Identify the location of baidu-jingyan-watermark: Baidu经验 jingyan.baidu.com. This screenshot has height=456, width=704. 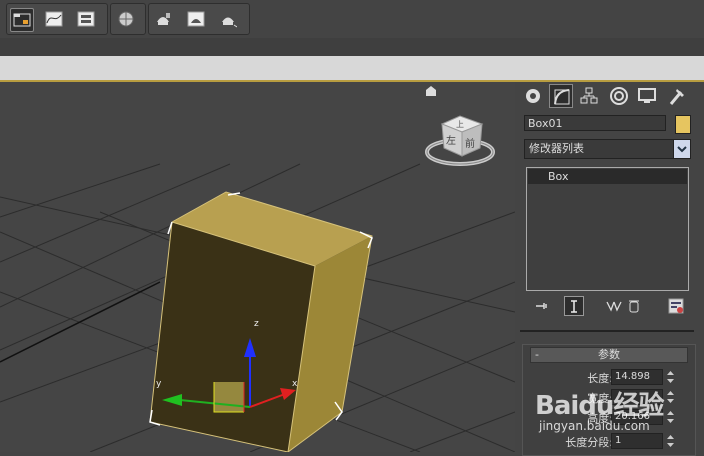
(615, 415).